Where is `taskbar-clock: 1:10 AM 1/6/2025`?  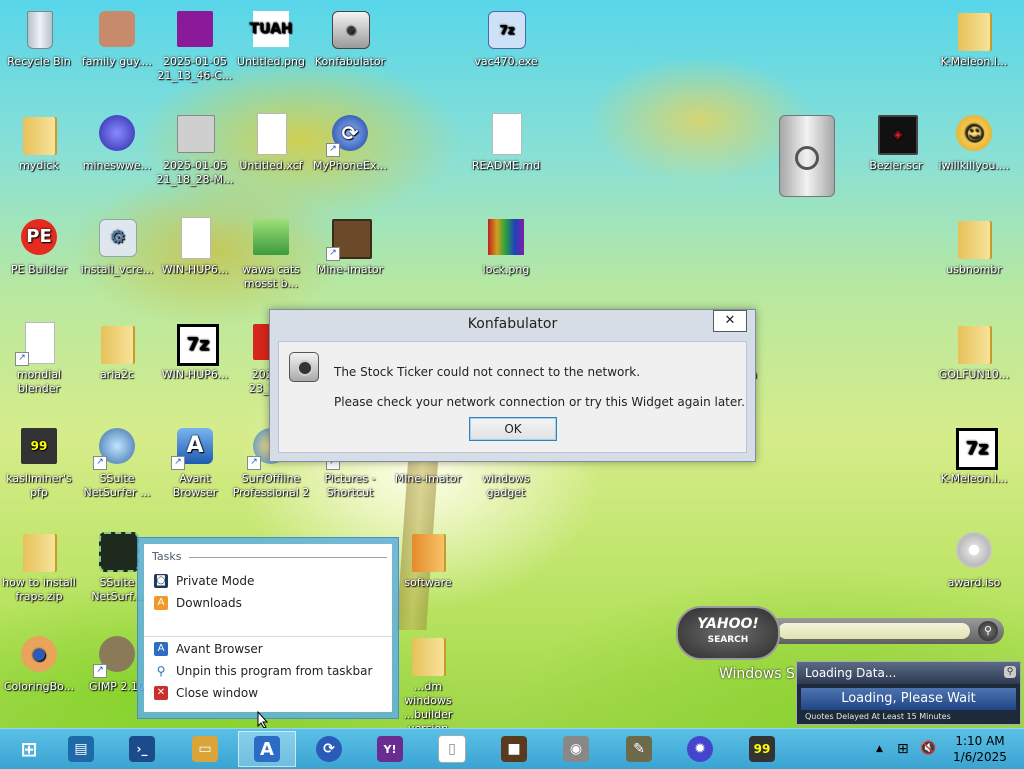 taskbar-clock: 1:10 AM 1/6/2025 is located at coordinates (980, 749).